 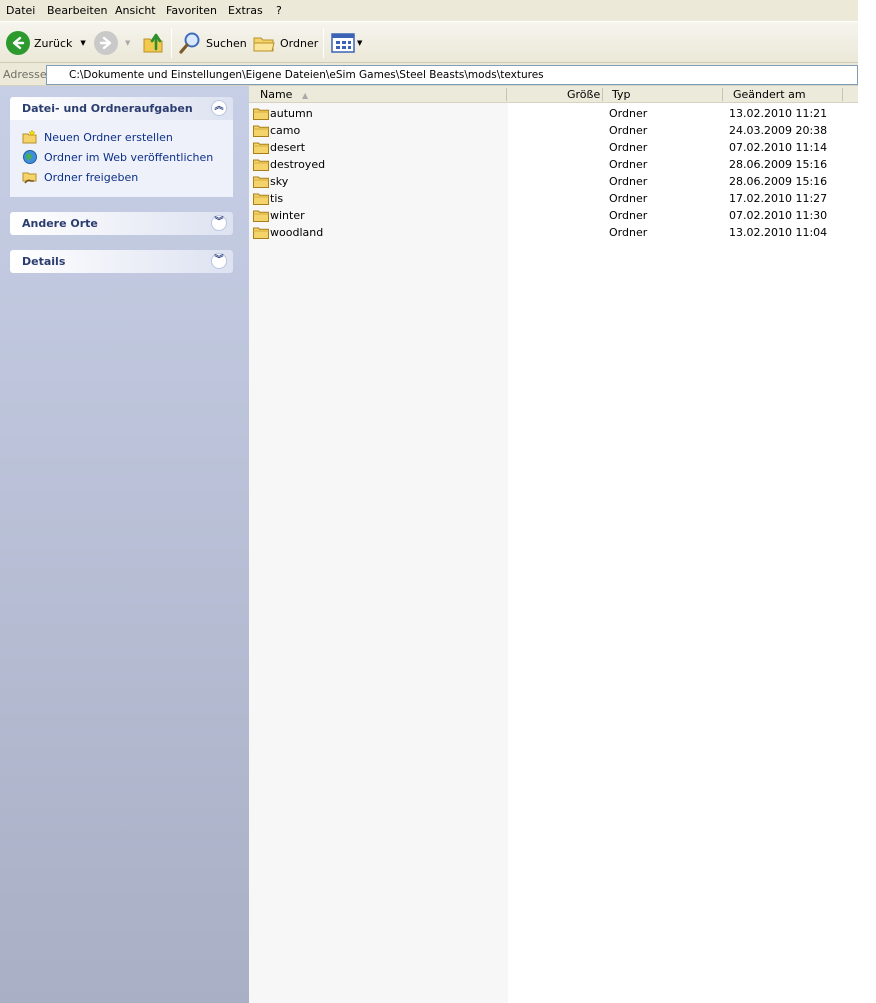 What do you see at coordinates (296, 232) in the screenshot?
I see `file-name: woodland` at bounding box center [296, 232].